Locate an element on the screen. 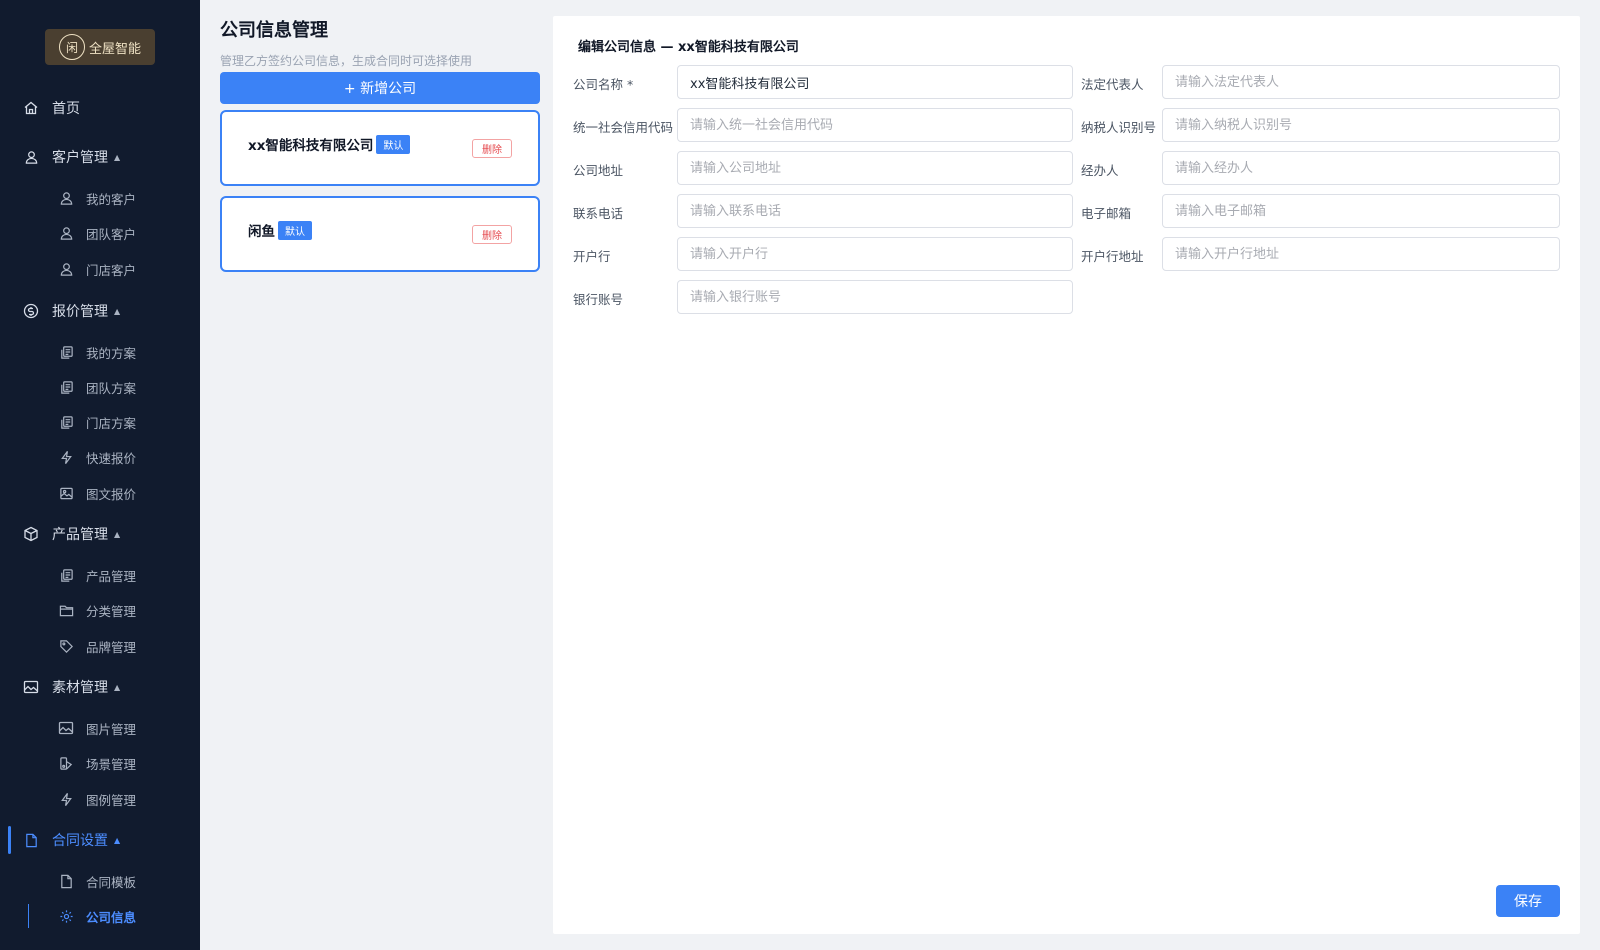 This screenshot has height=950, width=1600. logo-mark: 闲 is located at coordinates (71, 47).